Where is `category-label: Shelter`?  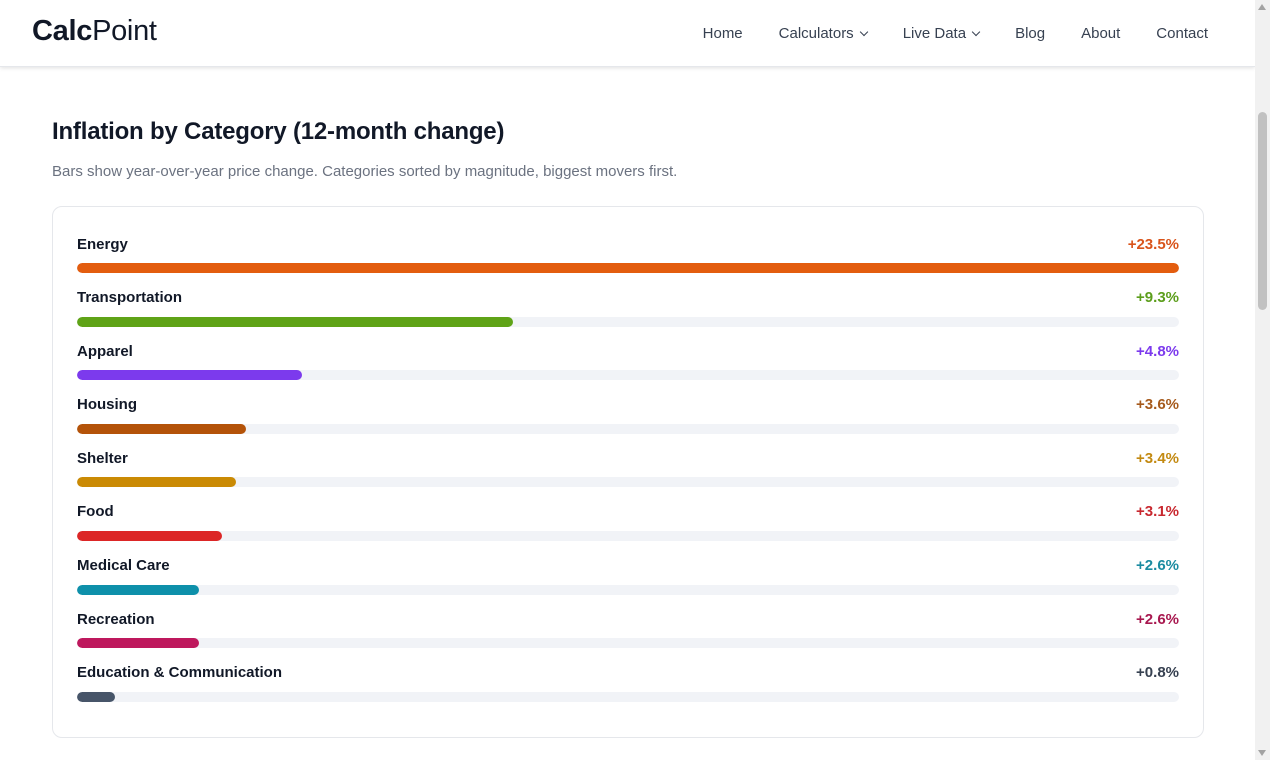
category-label: Shelter is located at coordinates (102, 458).